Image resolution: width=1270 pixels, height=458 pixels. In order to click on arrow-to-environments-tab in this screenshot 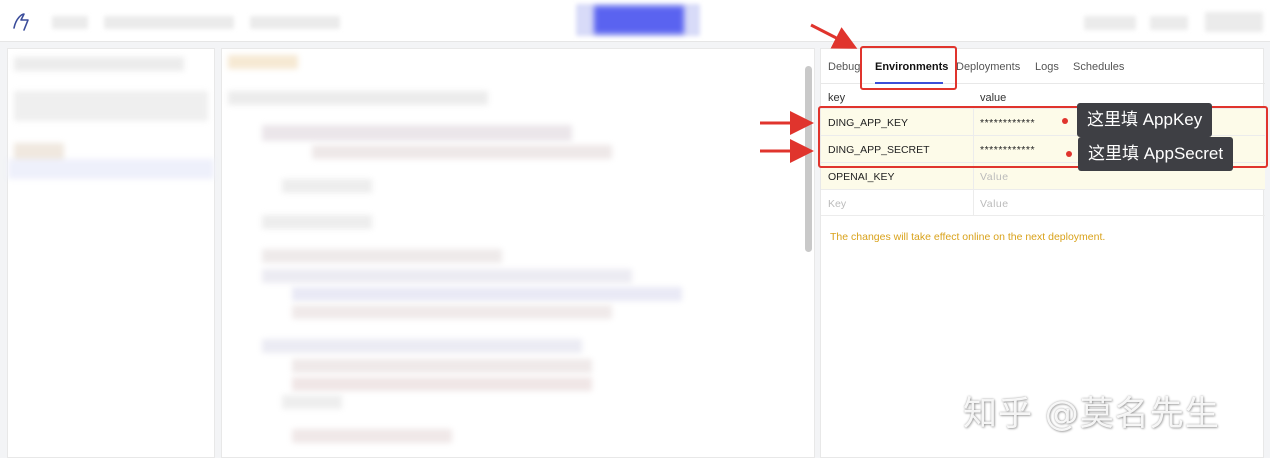, I will do `click(834, 36)`.